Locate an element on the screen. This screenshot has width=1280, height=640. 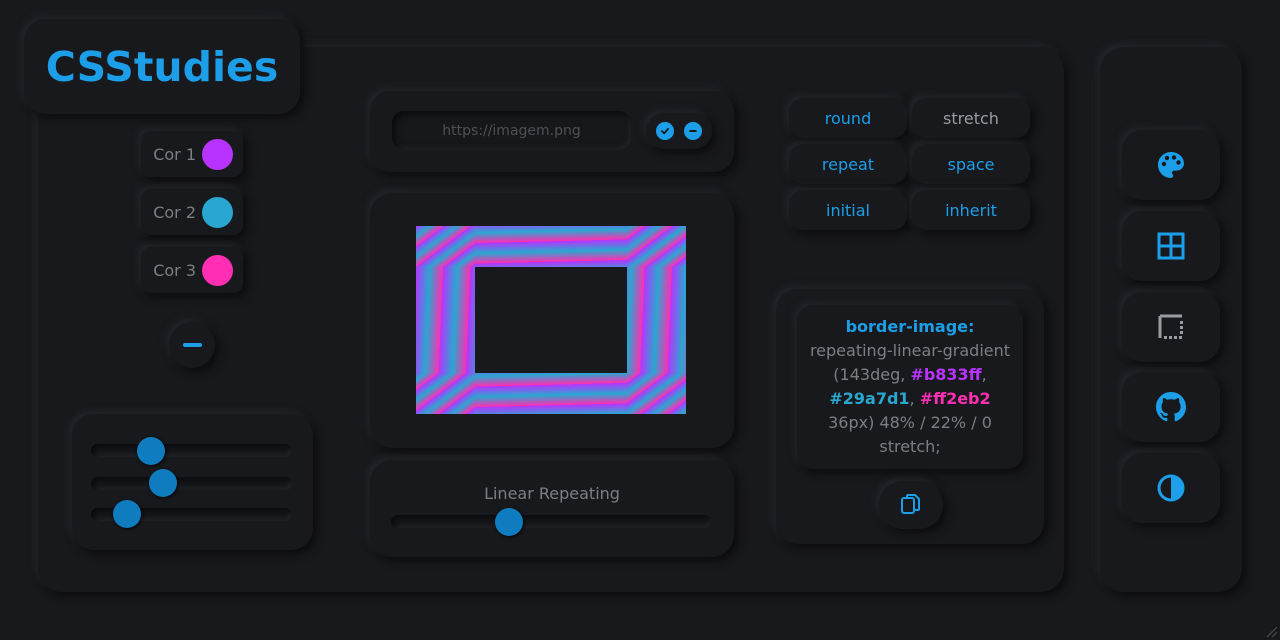
github-icon is located at coordinates (1171, 407).